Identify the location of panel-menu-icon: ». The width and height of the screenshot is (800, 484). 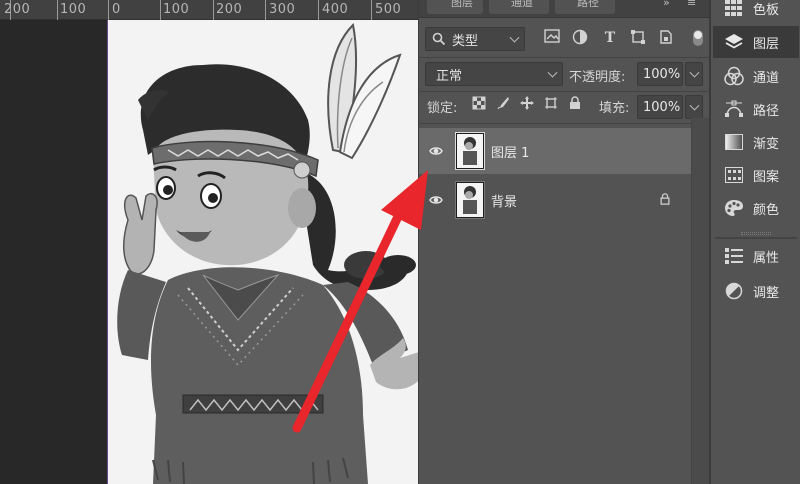
(666, 4).